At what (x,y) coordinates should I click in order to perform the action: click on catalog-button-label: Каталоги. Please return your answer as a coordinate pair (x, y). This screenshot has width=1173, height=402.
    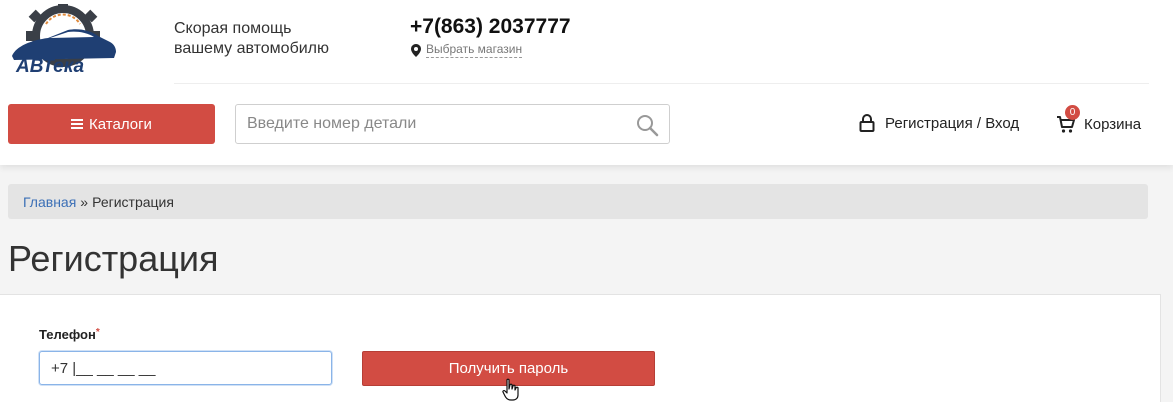
    Looking at the image, I should click on (120, 124).